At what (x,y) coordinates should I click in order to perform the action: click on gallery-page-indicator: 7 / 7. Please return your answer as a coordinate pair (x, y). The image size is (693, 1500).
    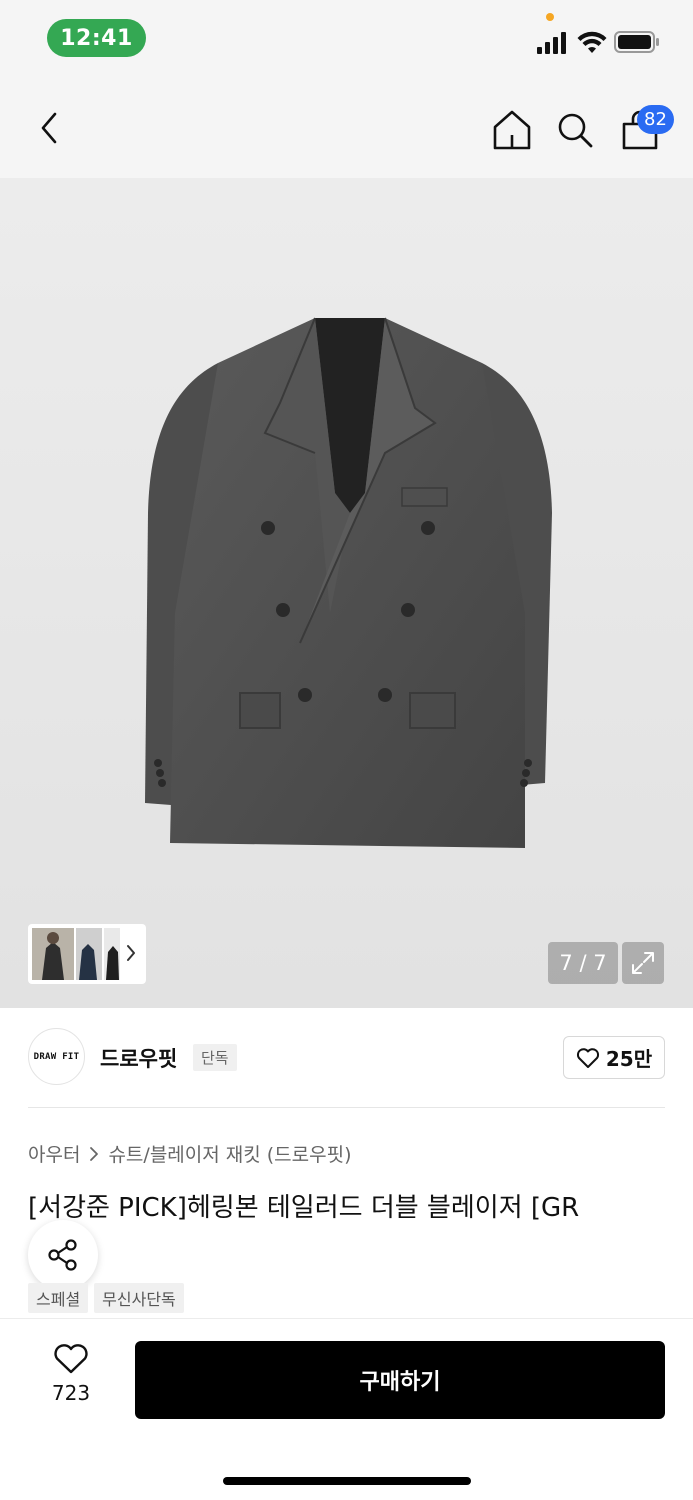
    Looking at the image, I should click on (583, 963).